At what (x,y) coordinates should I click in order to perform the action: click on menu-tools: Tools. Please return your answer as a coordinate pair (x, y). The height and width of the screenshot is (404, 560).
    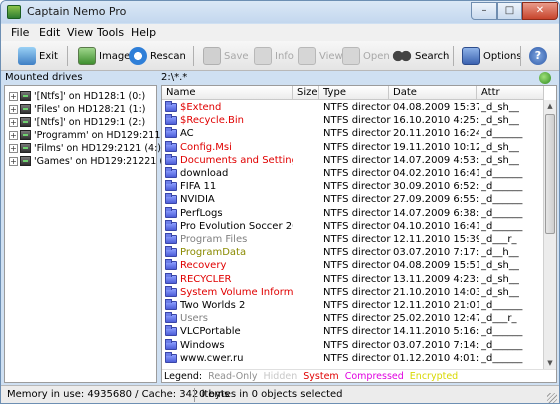
    Looking at the image, I should click on (110, 32).